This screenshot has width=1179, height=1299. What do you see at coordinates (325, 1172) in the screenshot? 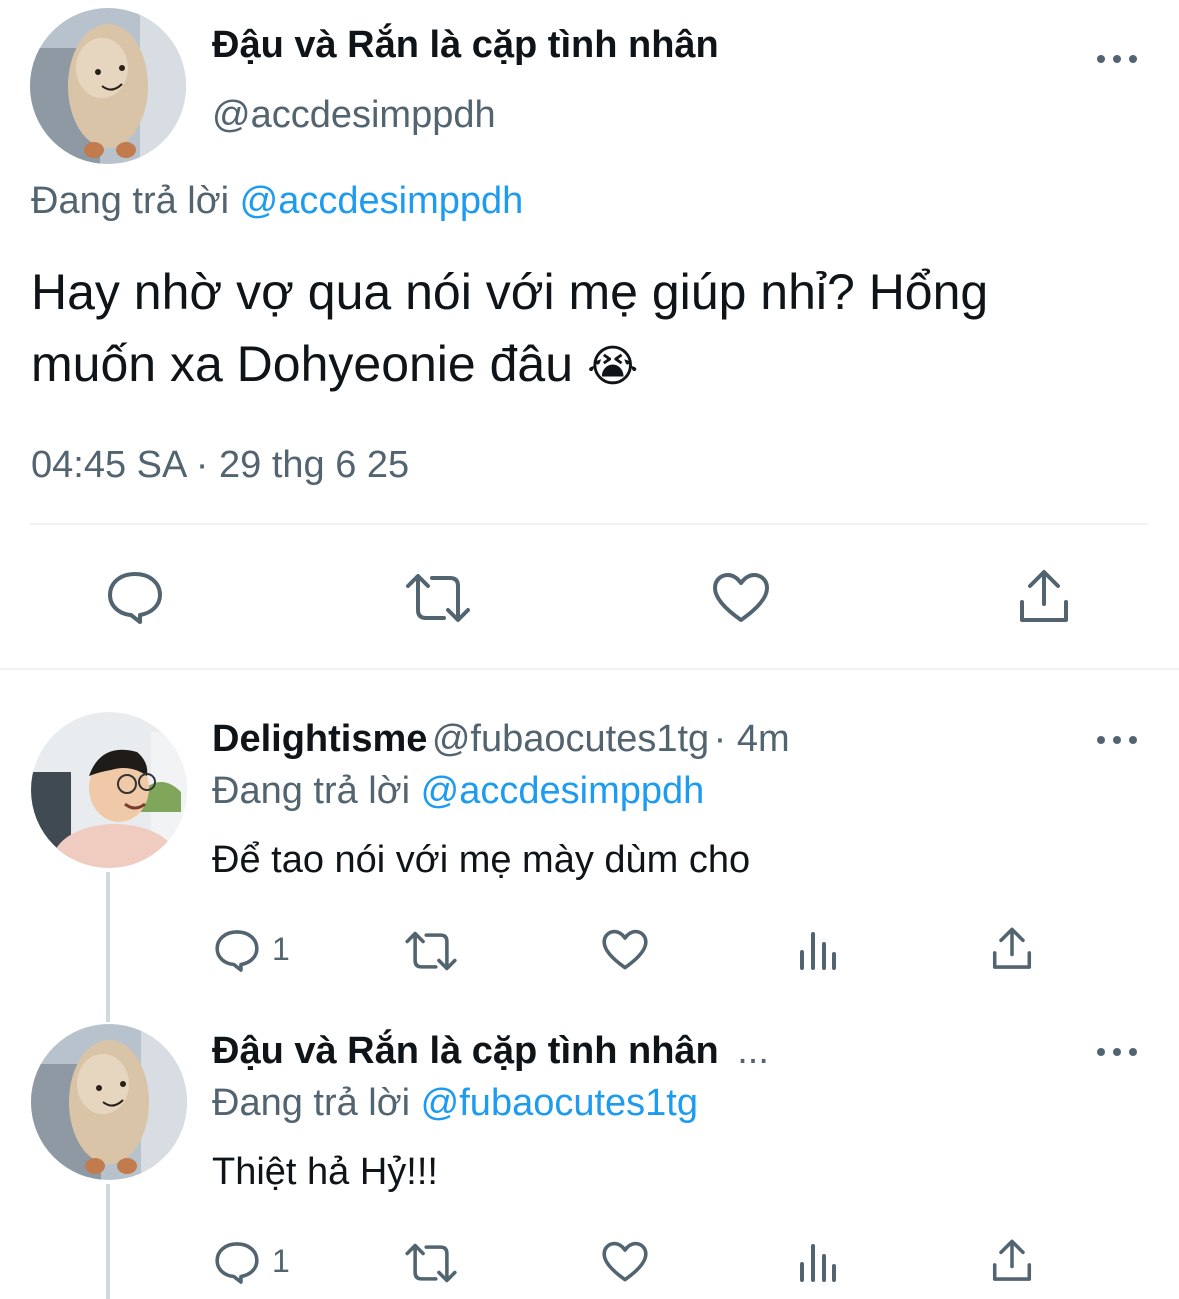
I see `reply2-text: Thiệt hả Hỷ!!!` at bounding box center [325, 1172].